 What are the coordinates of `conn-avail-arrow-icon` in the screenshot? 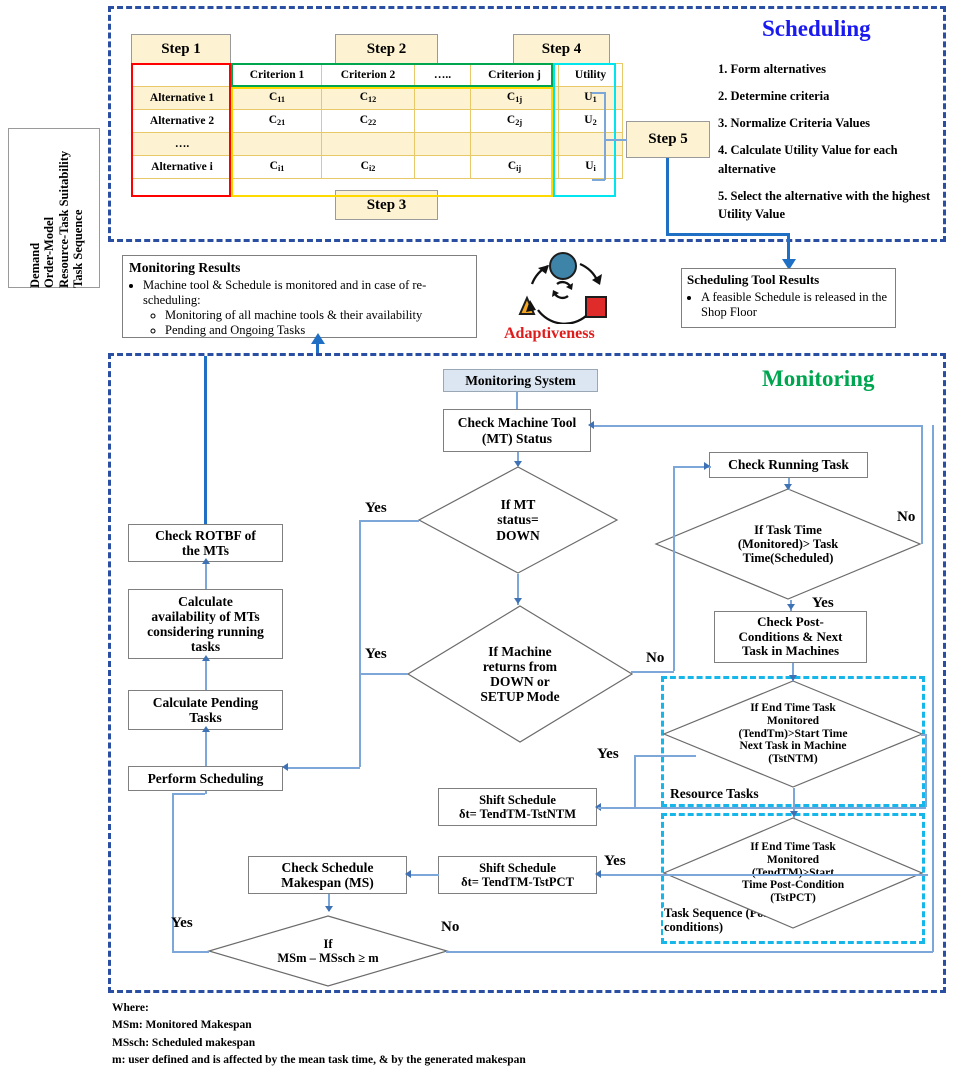 It's located at (206, 658).